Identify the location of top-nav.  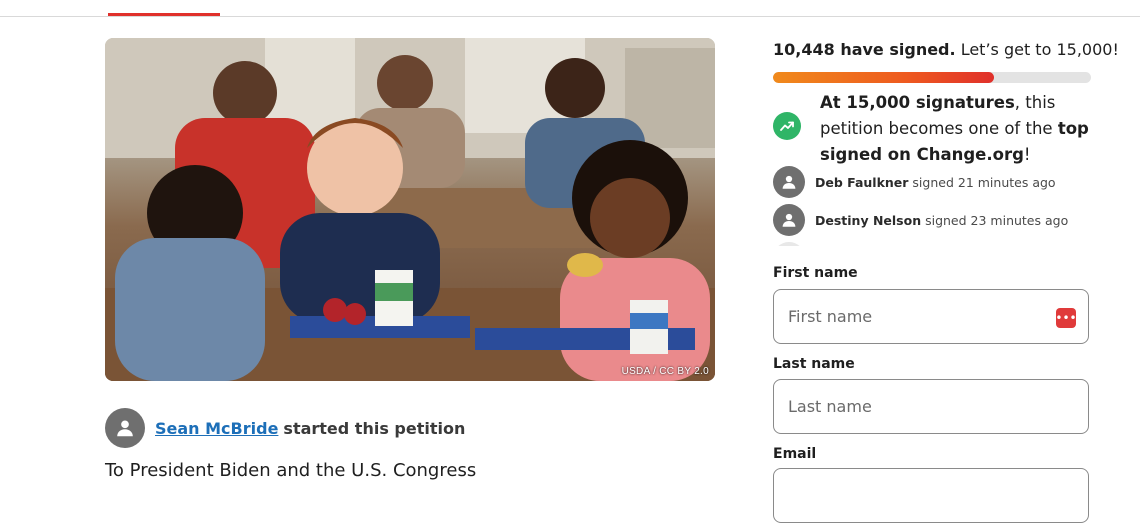
(570, 8).